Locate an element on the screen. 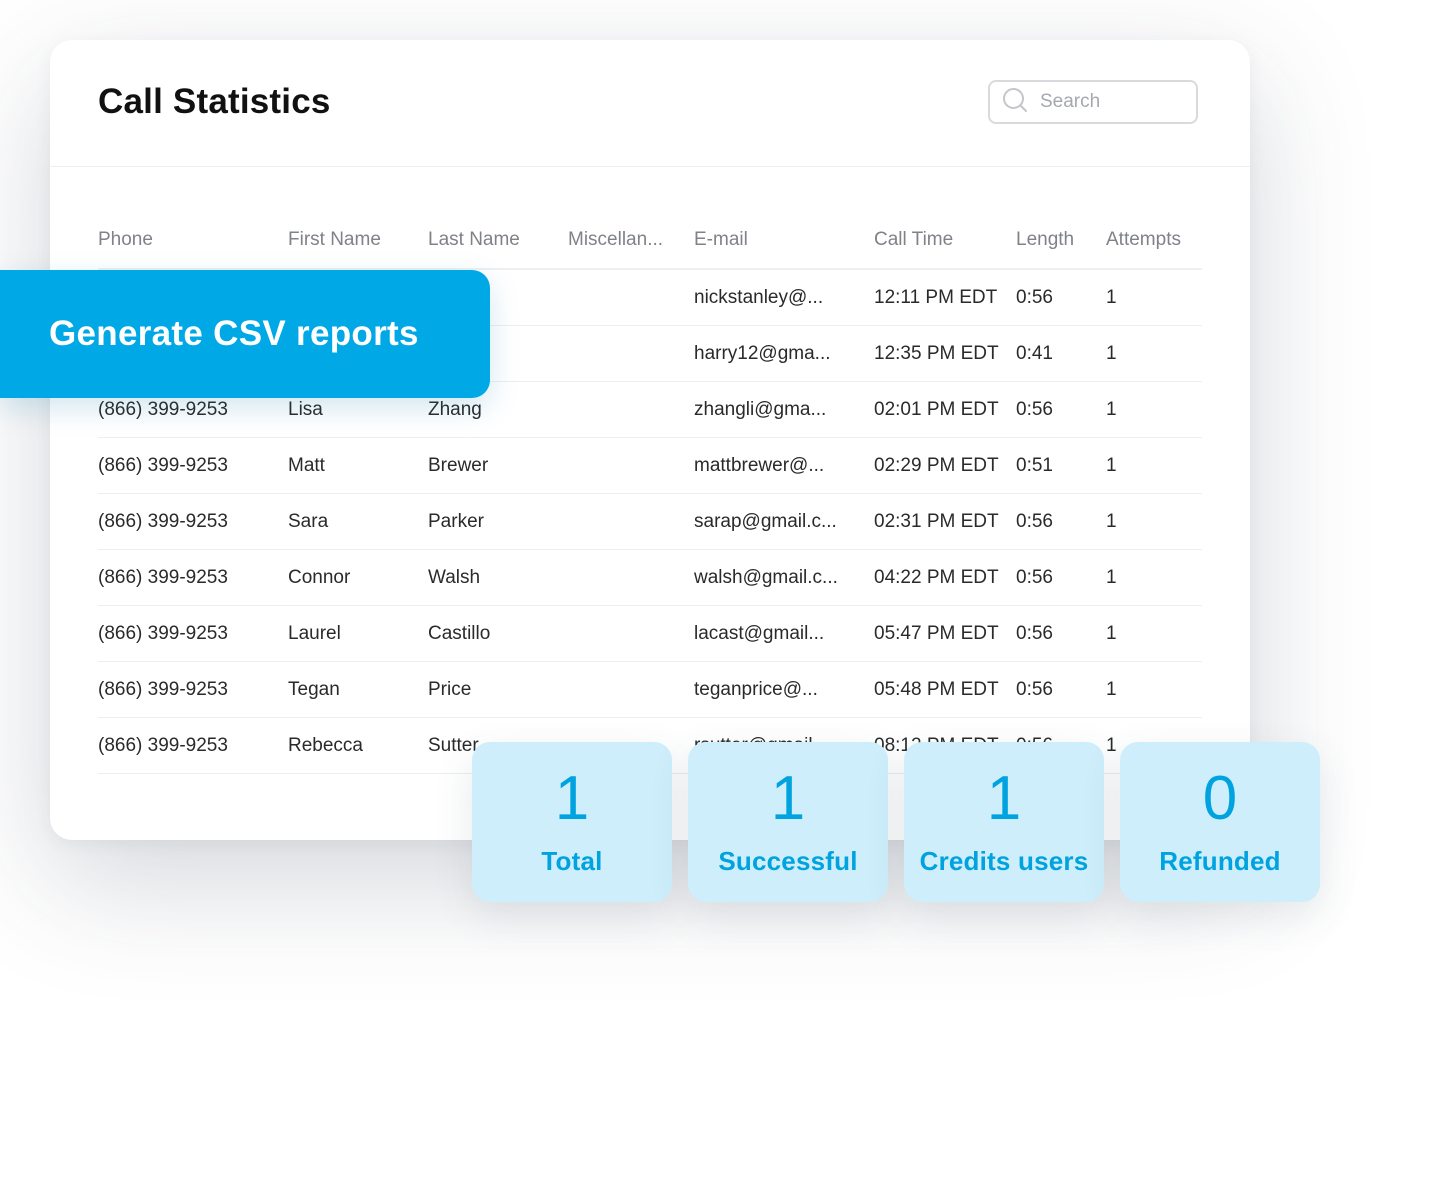 The height and width of the screenshot is (1182, 1450). column-header-first-name: First Name is located at coordinates (358, 241).